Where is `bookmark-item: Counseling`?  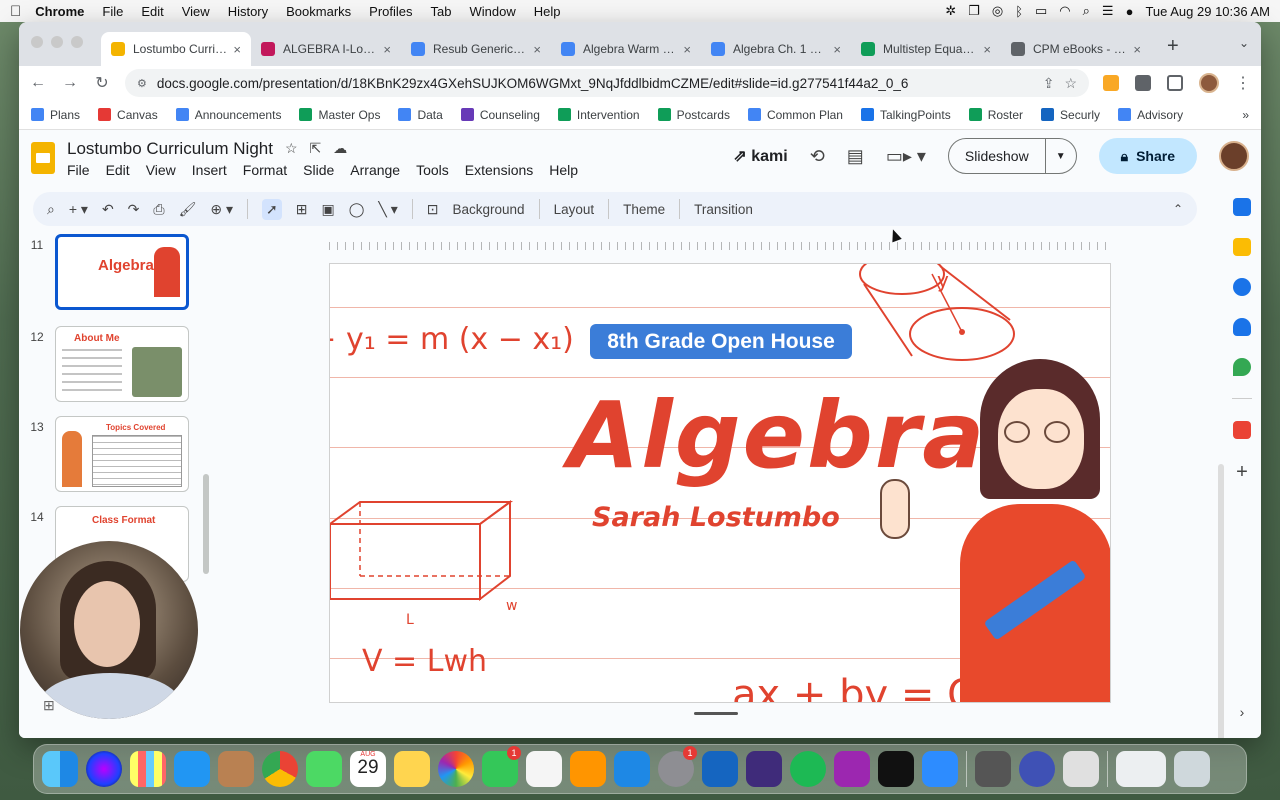 bookmark-item: Counseling is located at coordinates (500, 115).